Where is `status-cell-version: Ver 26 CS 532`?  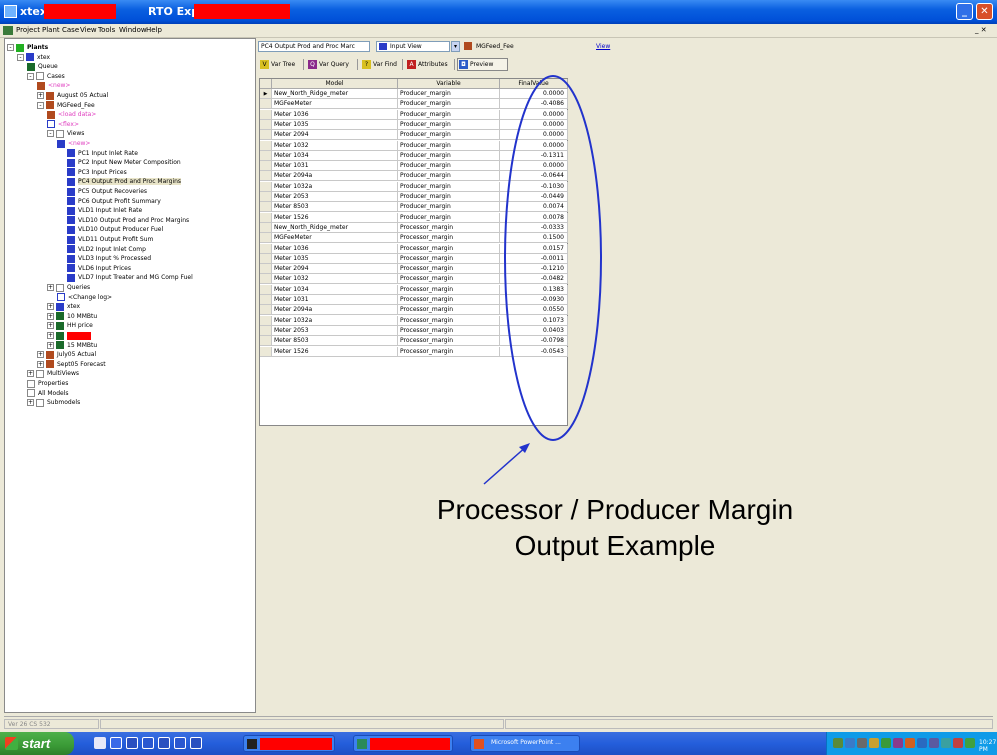
status-cell-version: Ver 26 CS 532 is located at coordinates (51, 724).